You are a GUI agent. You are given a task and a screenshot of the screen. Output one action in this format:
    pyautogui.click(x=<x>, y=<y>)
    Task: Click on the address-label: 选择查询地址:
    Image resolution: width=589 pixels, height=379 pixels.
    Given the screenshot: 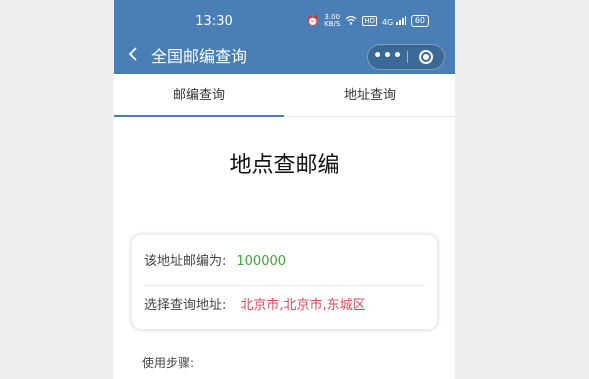 What is the action you would take?
    pyautogui.click(x=185, y=305)
    